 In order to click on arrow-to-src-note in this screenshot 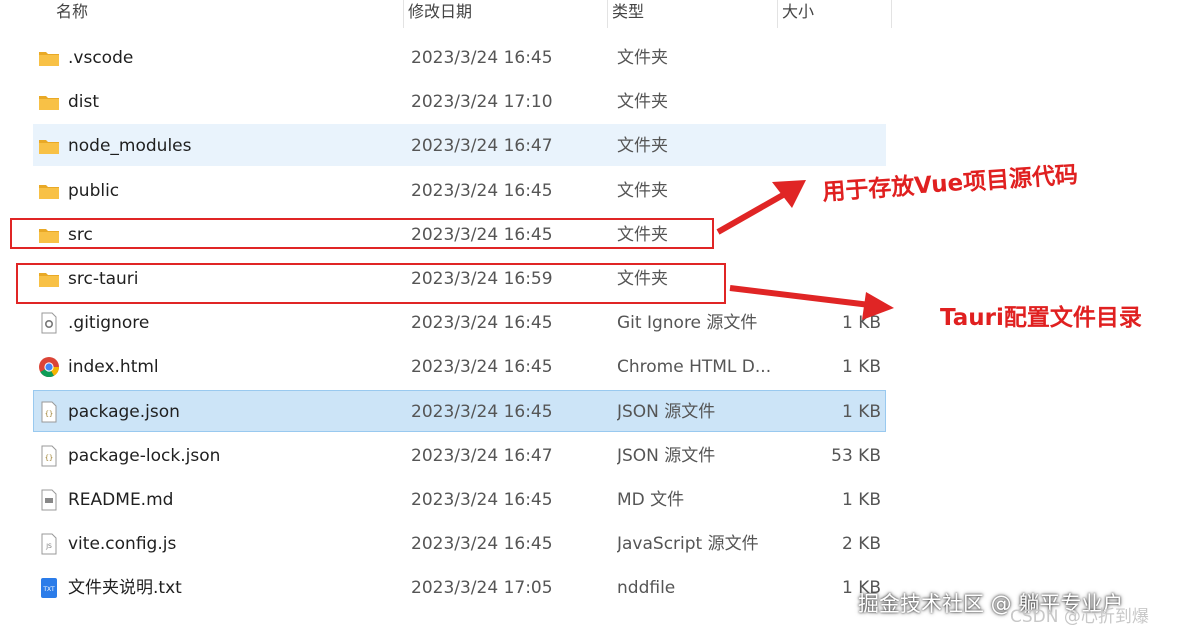, I will do `click(754, 211)`.